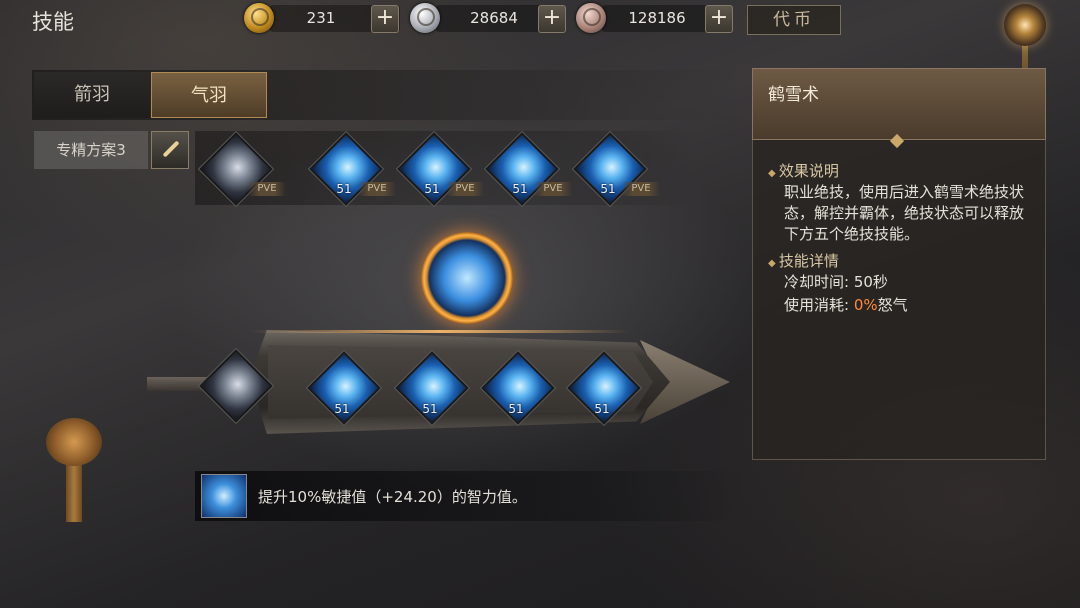  Describe the element at coordinates (803, 260) in the screenshot. I see `detail-header: 技能详情` at that location.